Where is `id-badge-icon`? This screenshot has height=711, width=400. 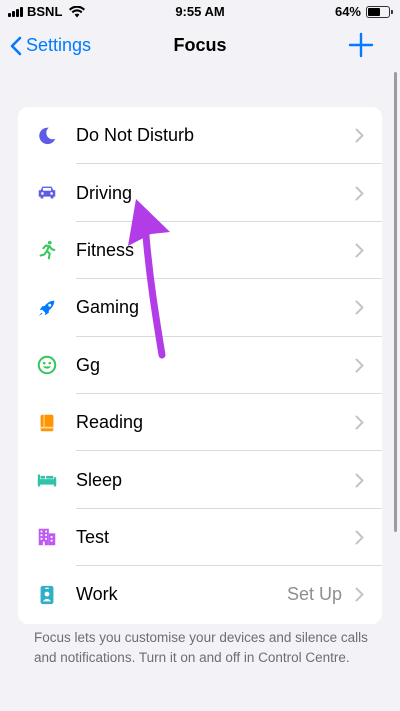 id-badge-icon is located at coordinates (47, 594).